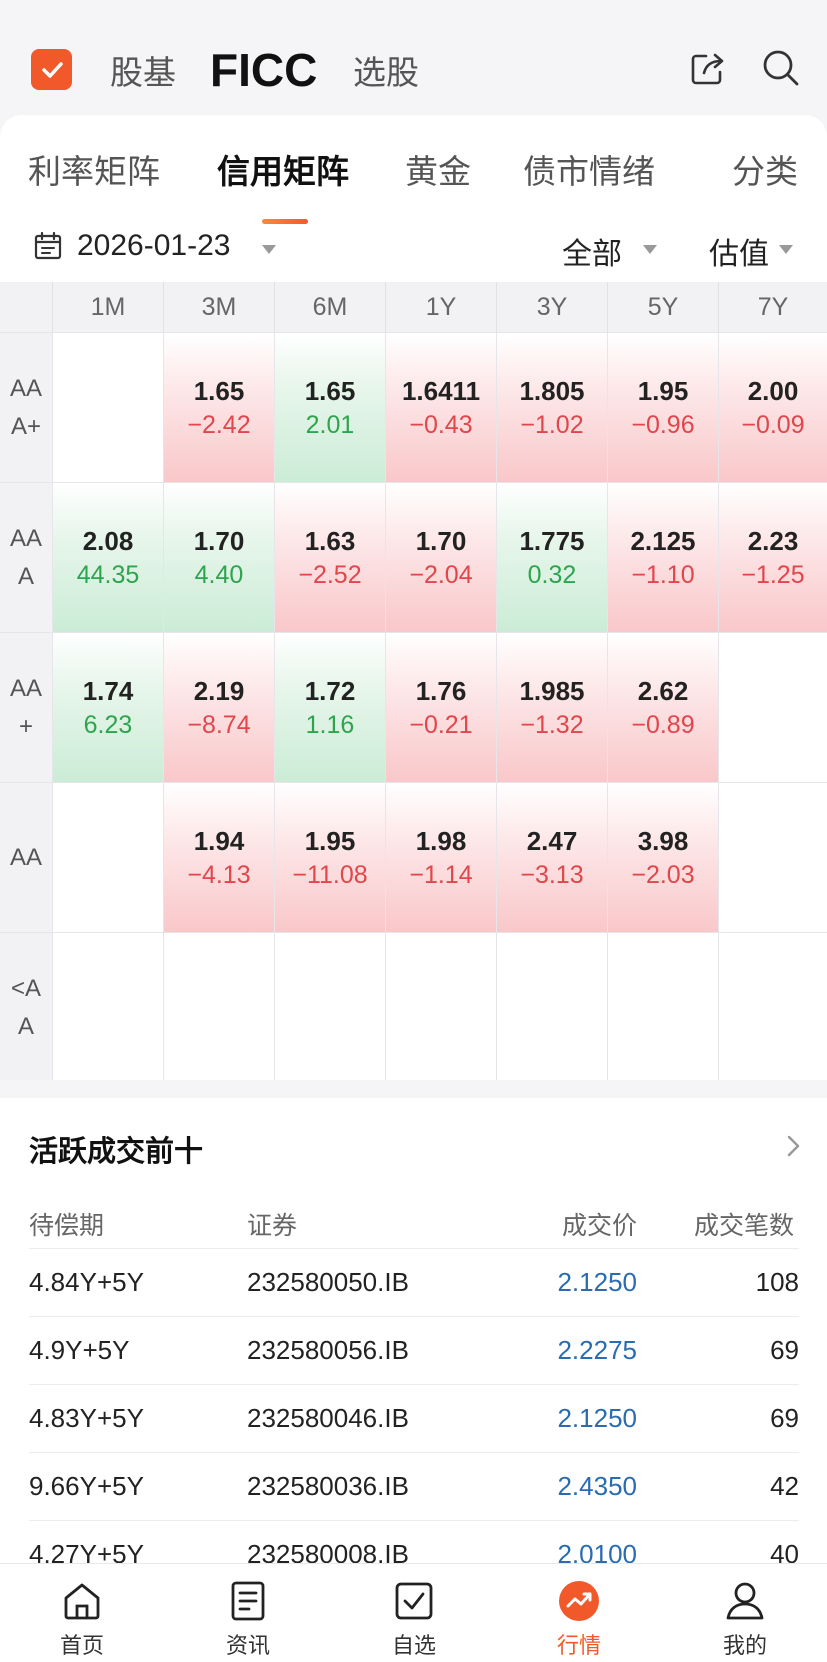  Describe the element at coordinates (116, 1149) in the screenshot. I see `section-title: 活跃成交前十` at that location.